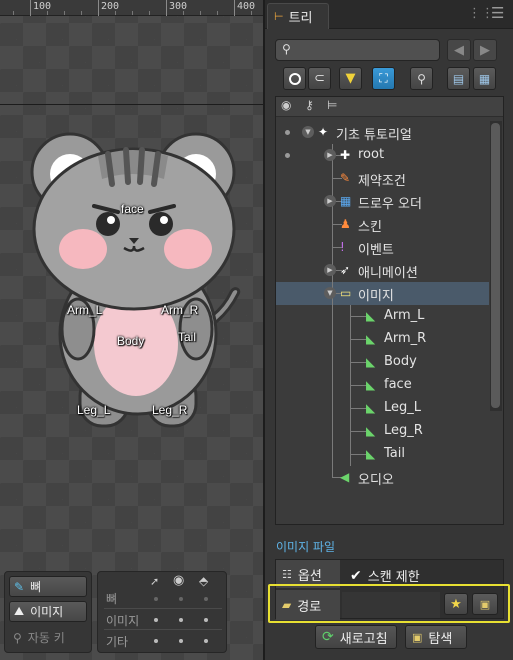  Describe the element at coordinates (132, 209) in the screenshot. I see `bone-label-face: face` at that location.